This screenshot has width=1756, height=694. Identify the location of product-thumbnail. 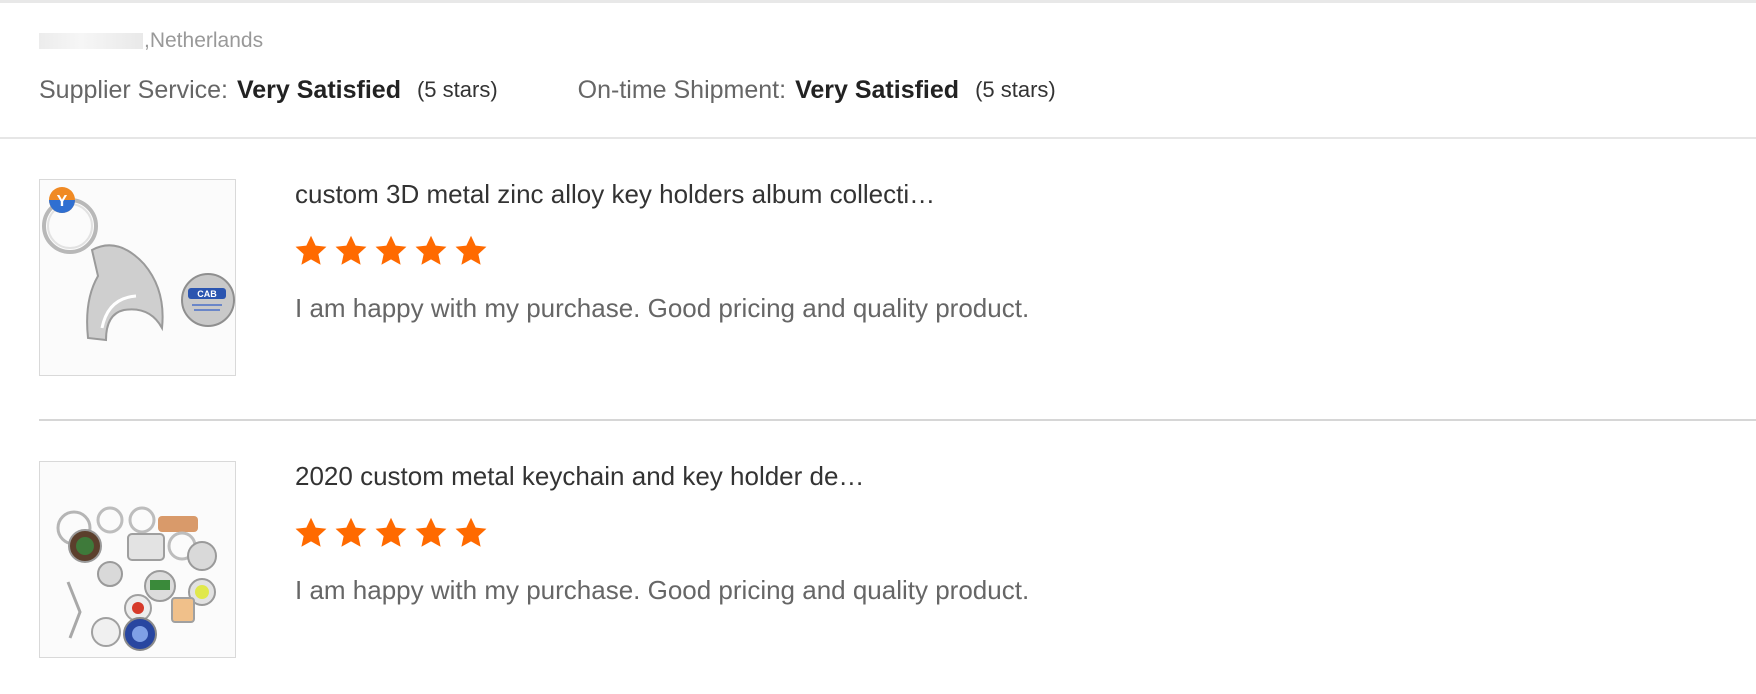
(137, 559).